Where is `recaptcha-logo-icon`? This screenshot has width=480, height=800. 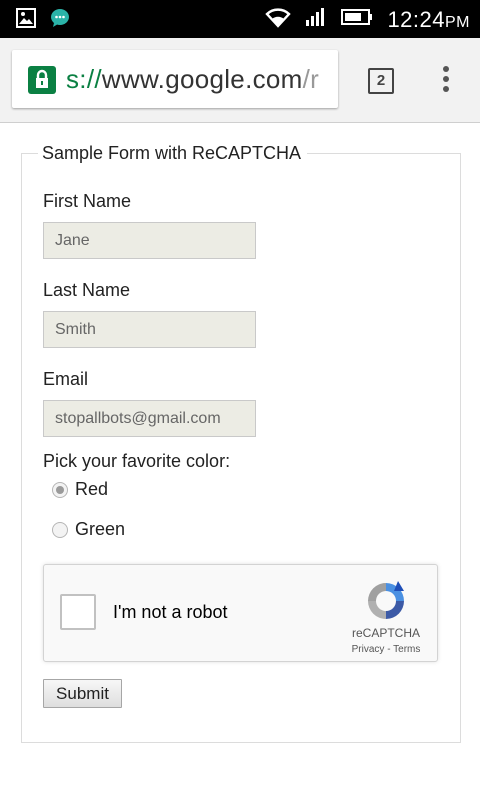
recaptcha-logo-icon is located at coordinates (386, 601).